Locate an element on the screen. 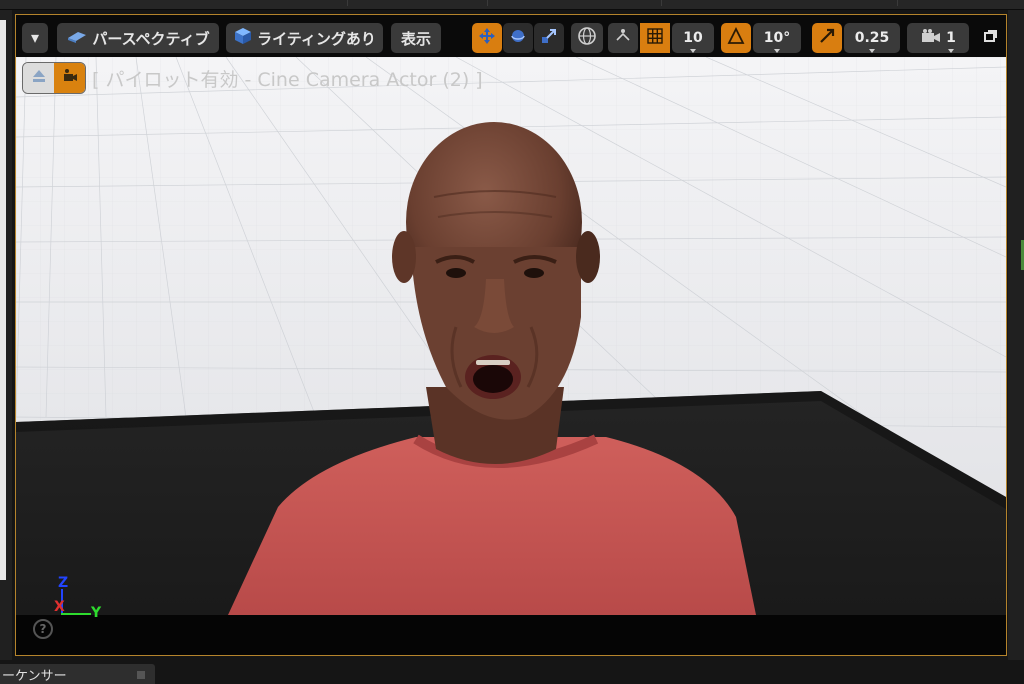 Image resolution: width=1024 pixels, height=684 pixels. sequencer-tab-label: ーケンサー is located at coordinates (34, 676).